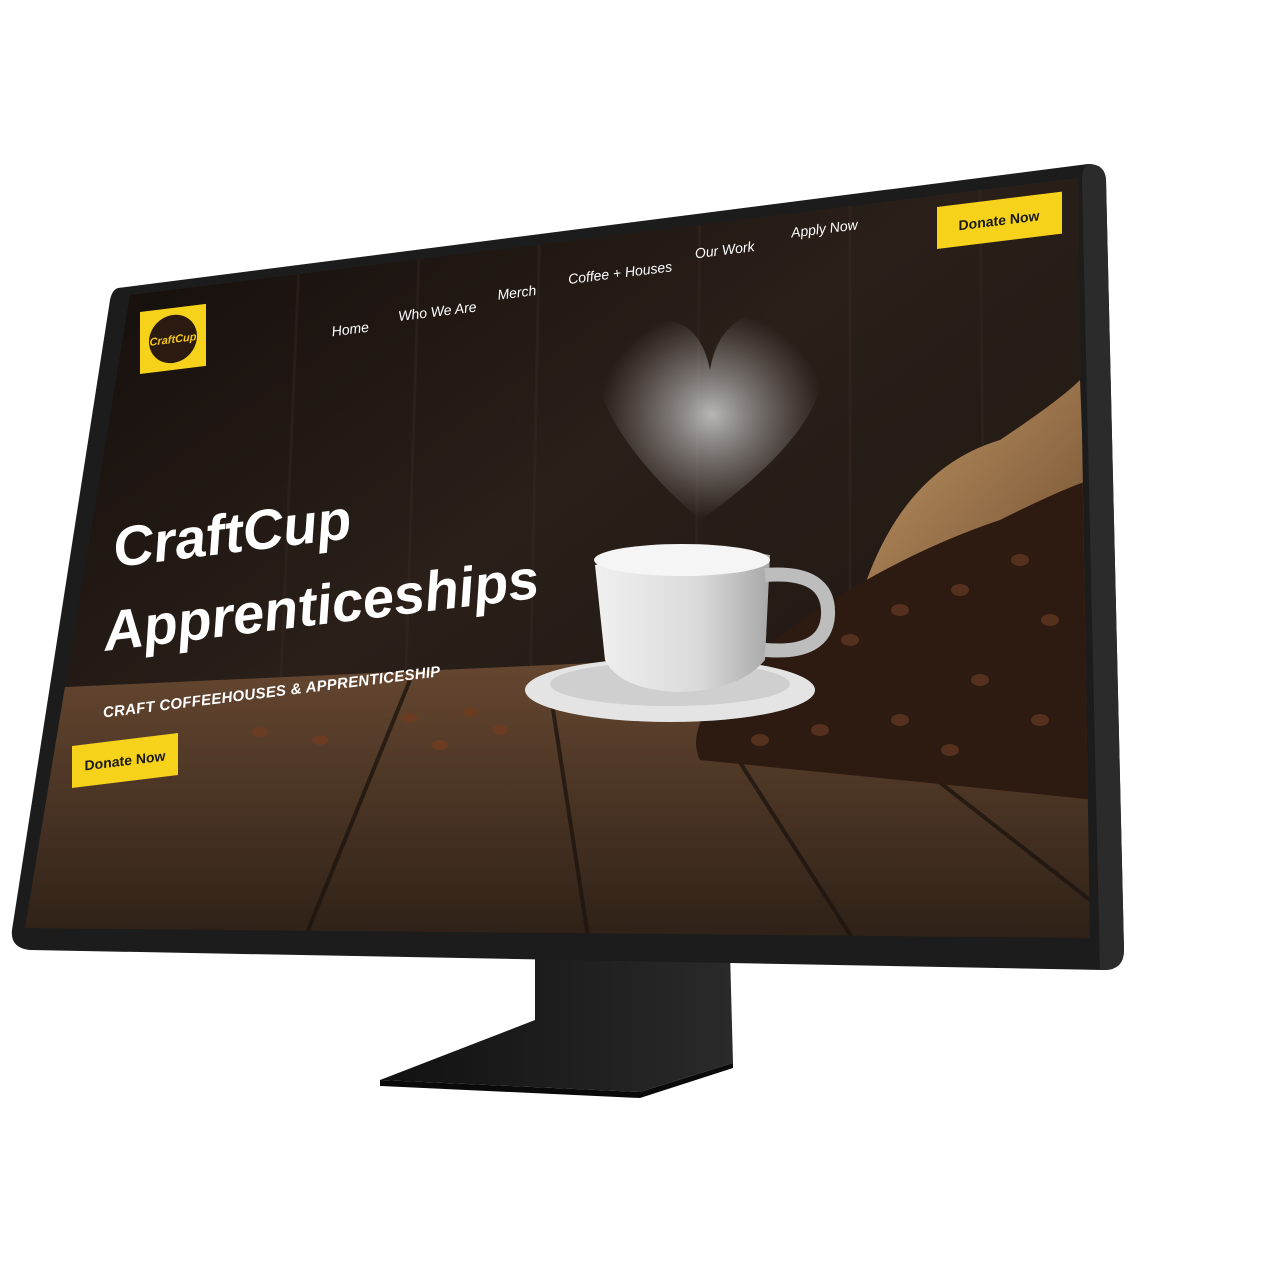 The image size is (1280, 1280). I want to click on logo: CraftCup, so click(173, 338).